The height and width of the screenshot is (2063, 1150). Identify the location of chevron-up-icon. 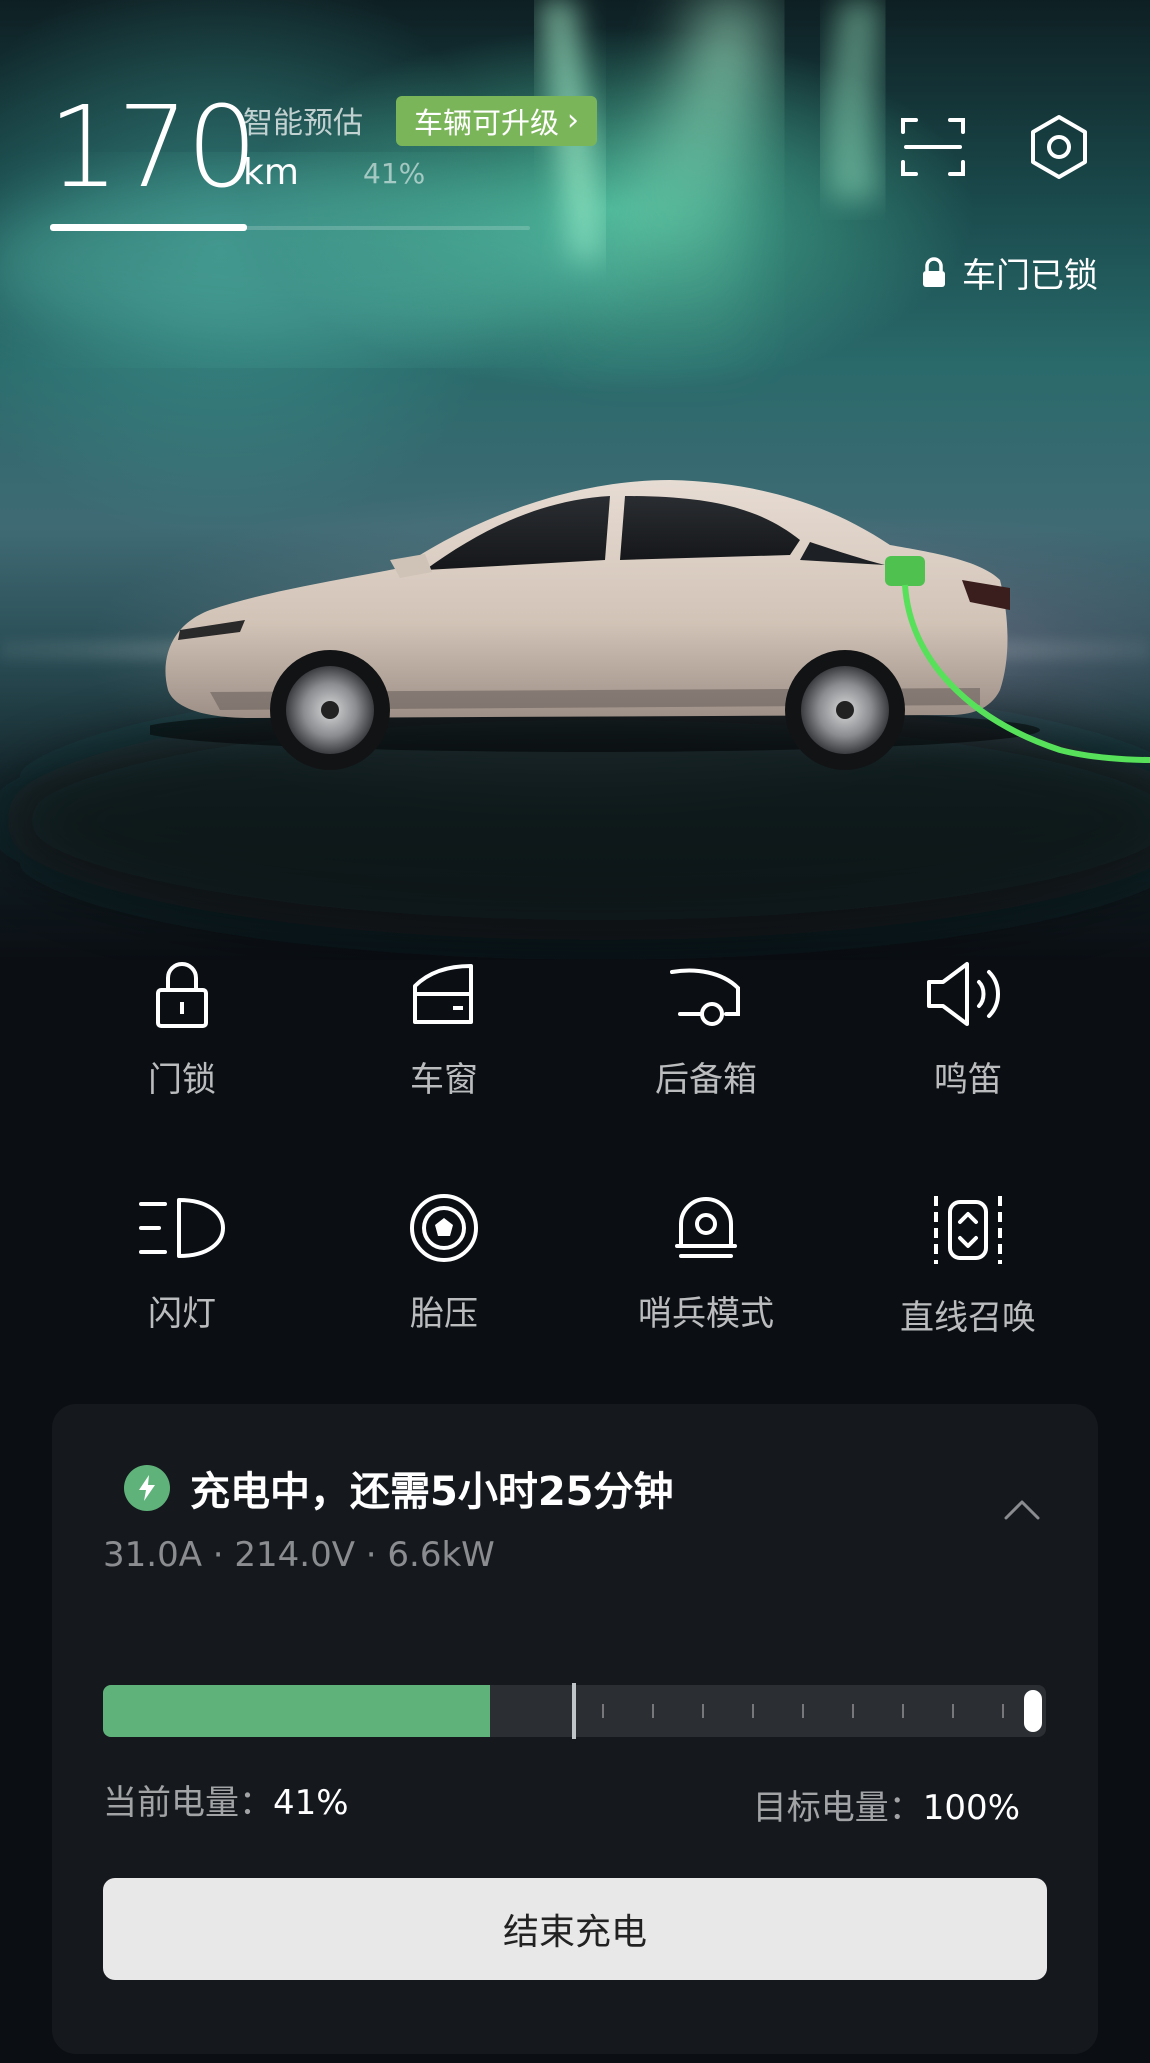
(1022, 1509).